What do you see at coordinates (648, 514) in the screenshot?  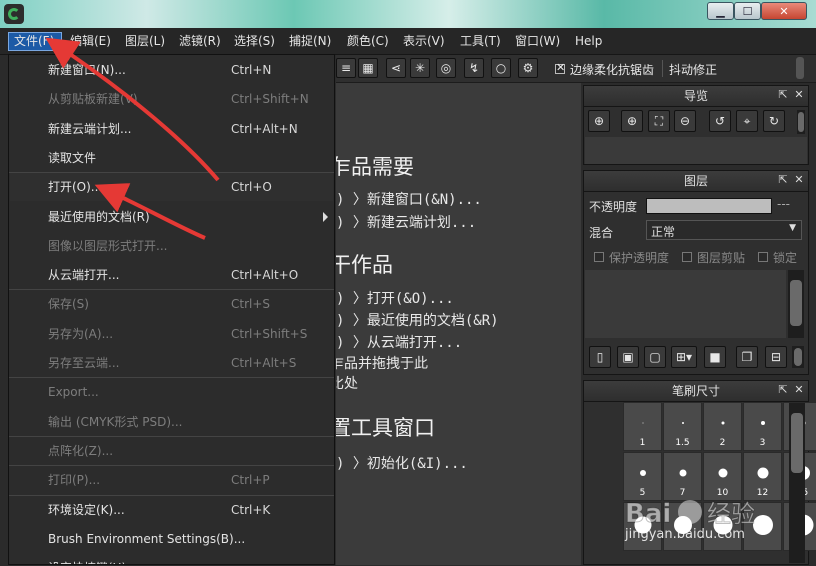 I see `svg-text: Bai` at bounding box center [648, 514].